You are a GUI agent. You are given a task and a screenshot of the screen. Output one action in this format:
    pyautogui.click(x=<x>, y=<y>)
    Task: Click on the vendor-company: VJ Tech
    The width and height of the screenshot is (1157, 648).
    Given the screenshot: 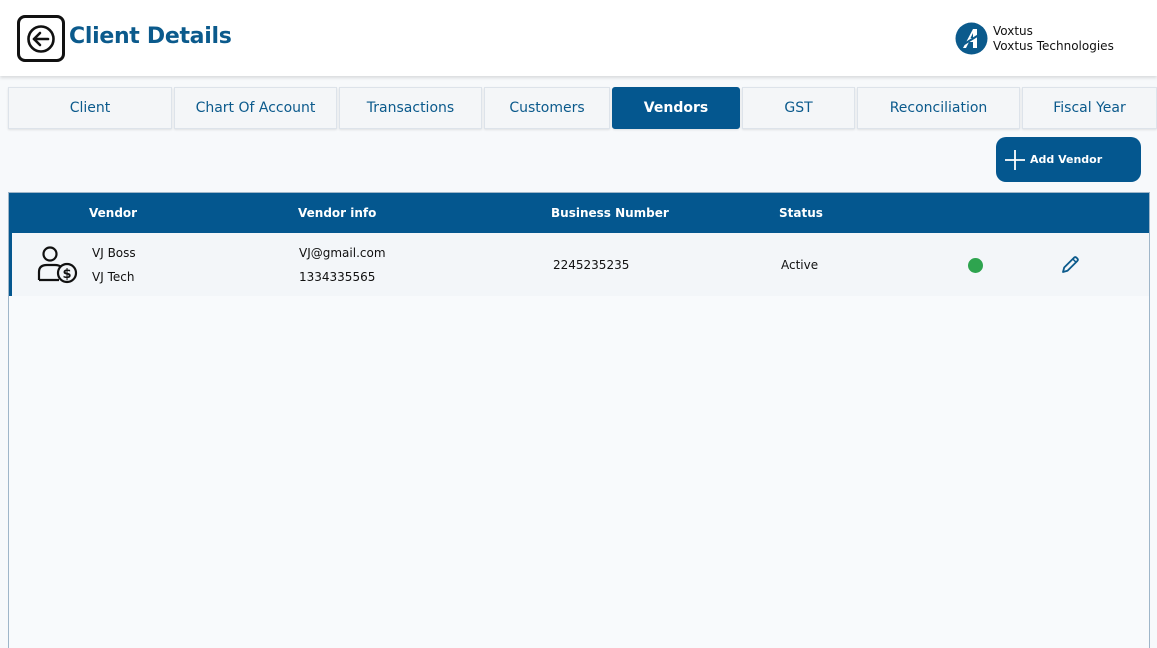 What is the action you would take?
    pyautogui.click(x=113, y=277)
    